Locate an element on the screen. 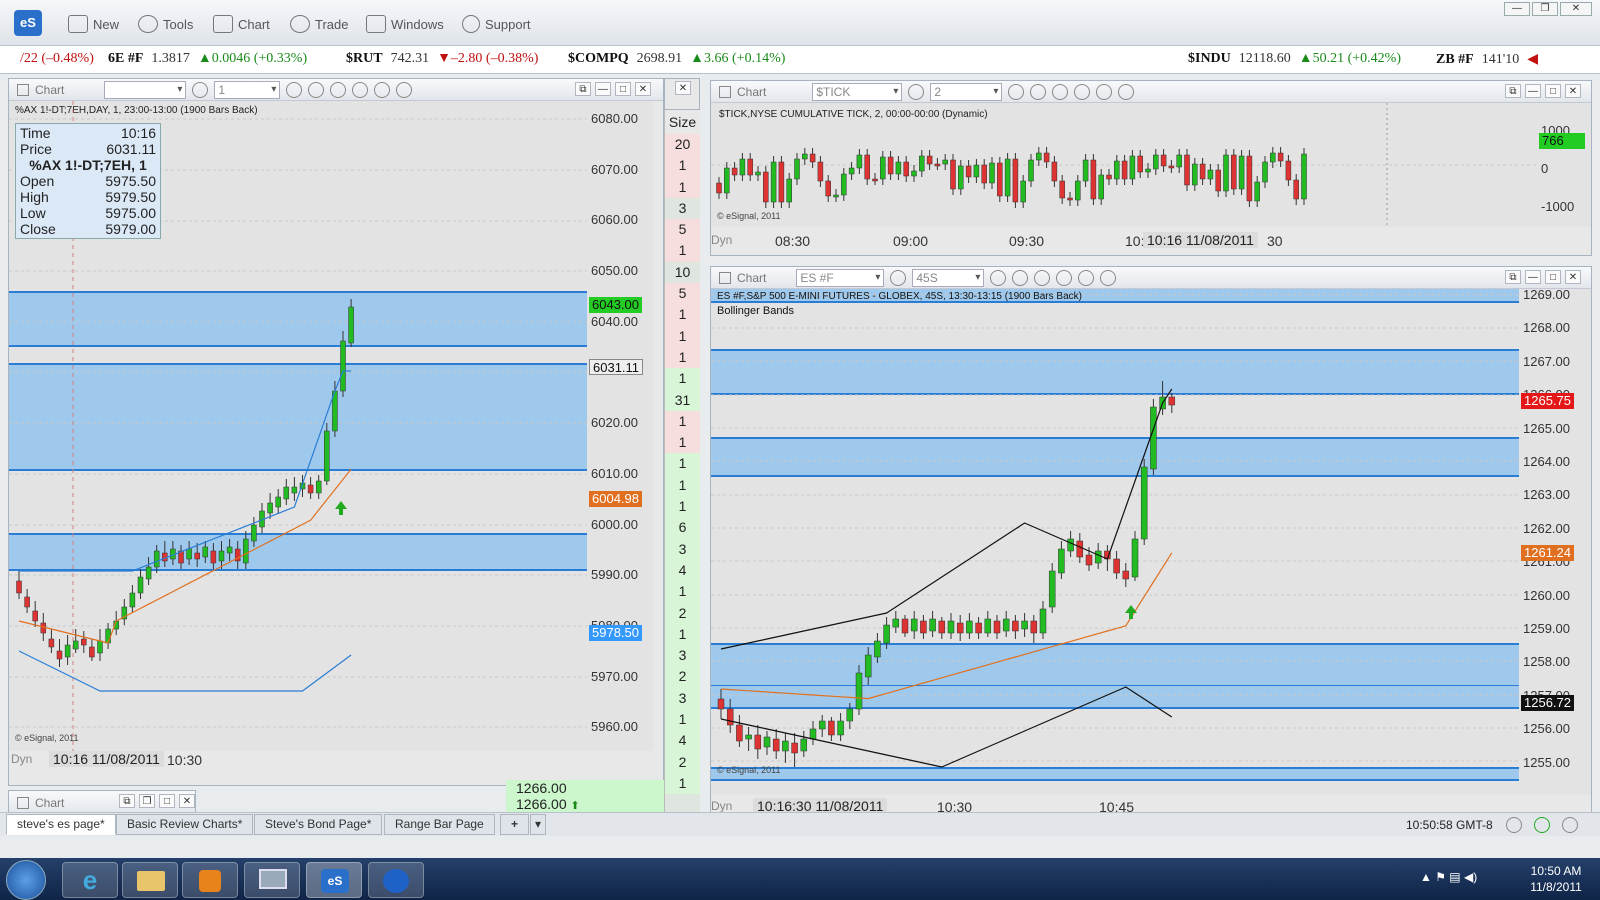  tab-menu-button: ▾ is located at coordinates (538, 824).